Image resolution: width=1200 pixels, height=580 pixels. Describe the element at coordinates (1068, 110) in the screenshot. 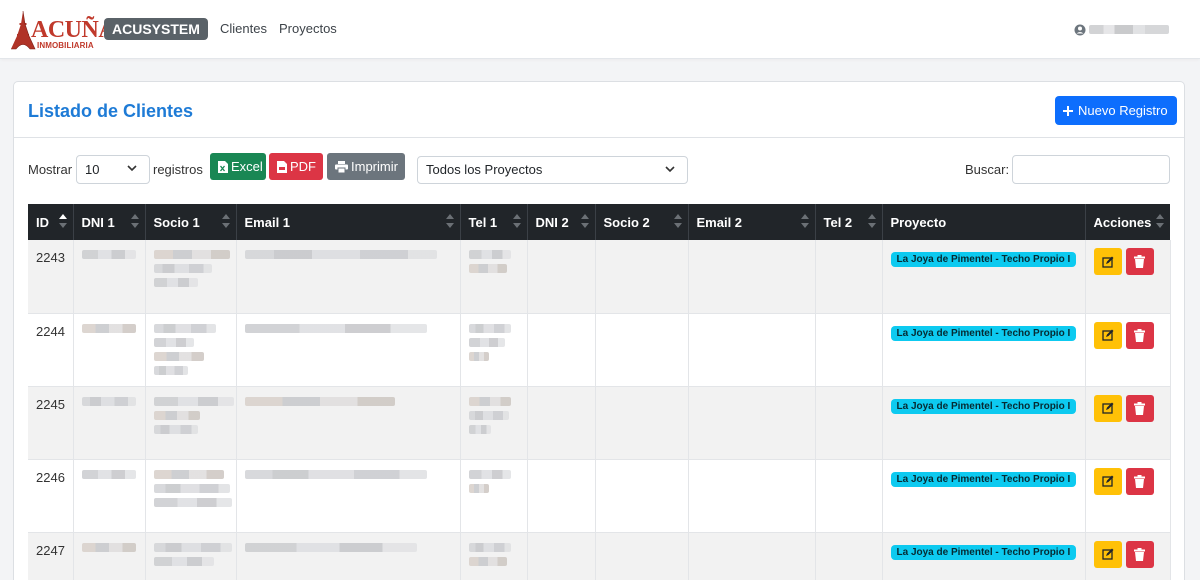

I see `plus-icon` at that location.